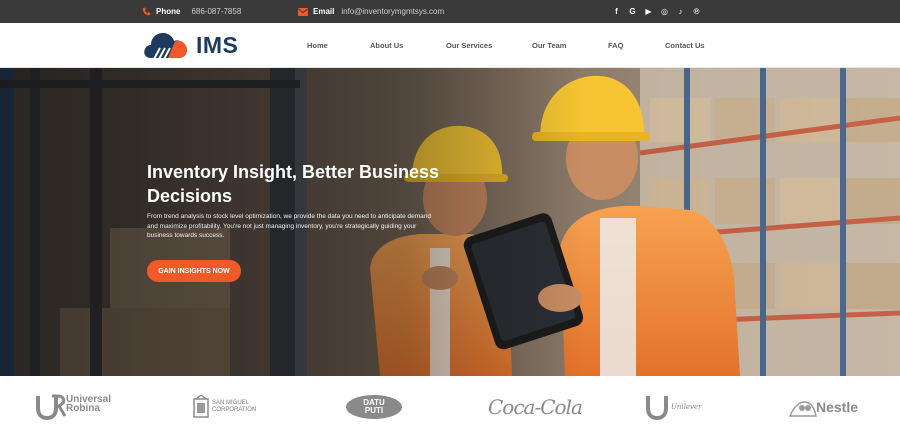 Image resolution: width=900 pixels, height=438 pixels. I want to click on google-icon: G, so click(632, 11).